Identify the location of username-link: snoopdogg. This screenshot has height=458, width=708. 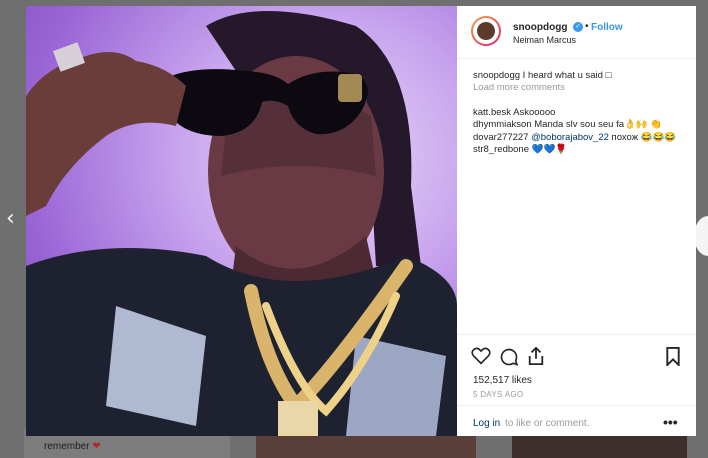
(540, 27).